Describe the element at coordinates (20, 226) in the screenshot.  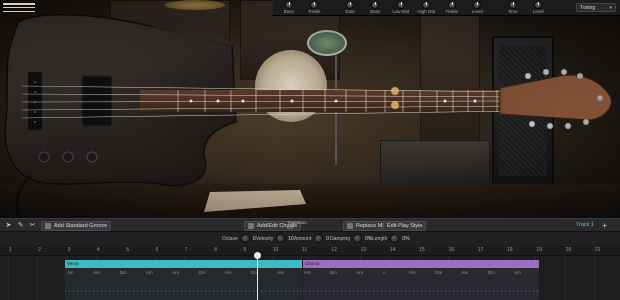
I see `pencil-tool-icon: ✎` at that location.